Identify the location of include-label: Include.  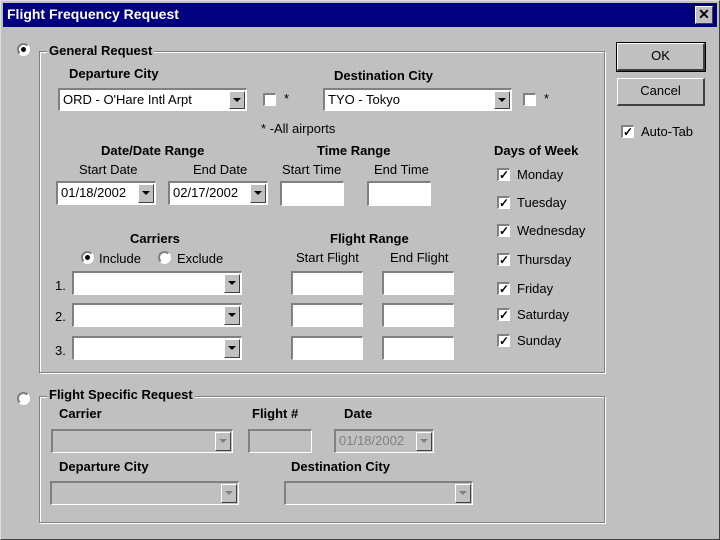
(120, 258).